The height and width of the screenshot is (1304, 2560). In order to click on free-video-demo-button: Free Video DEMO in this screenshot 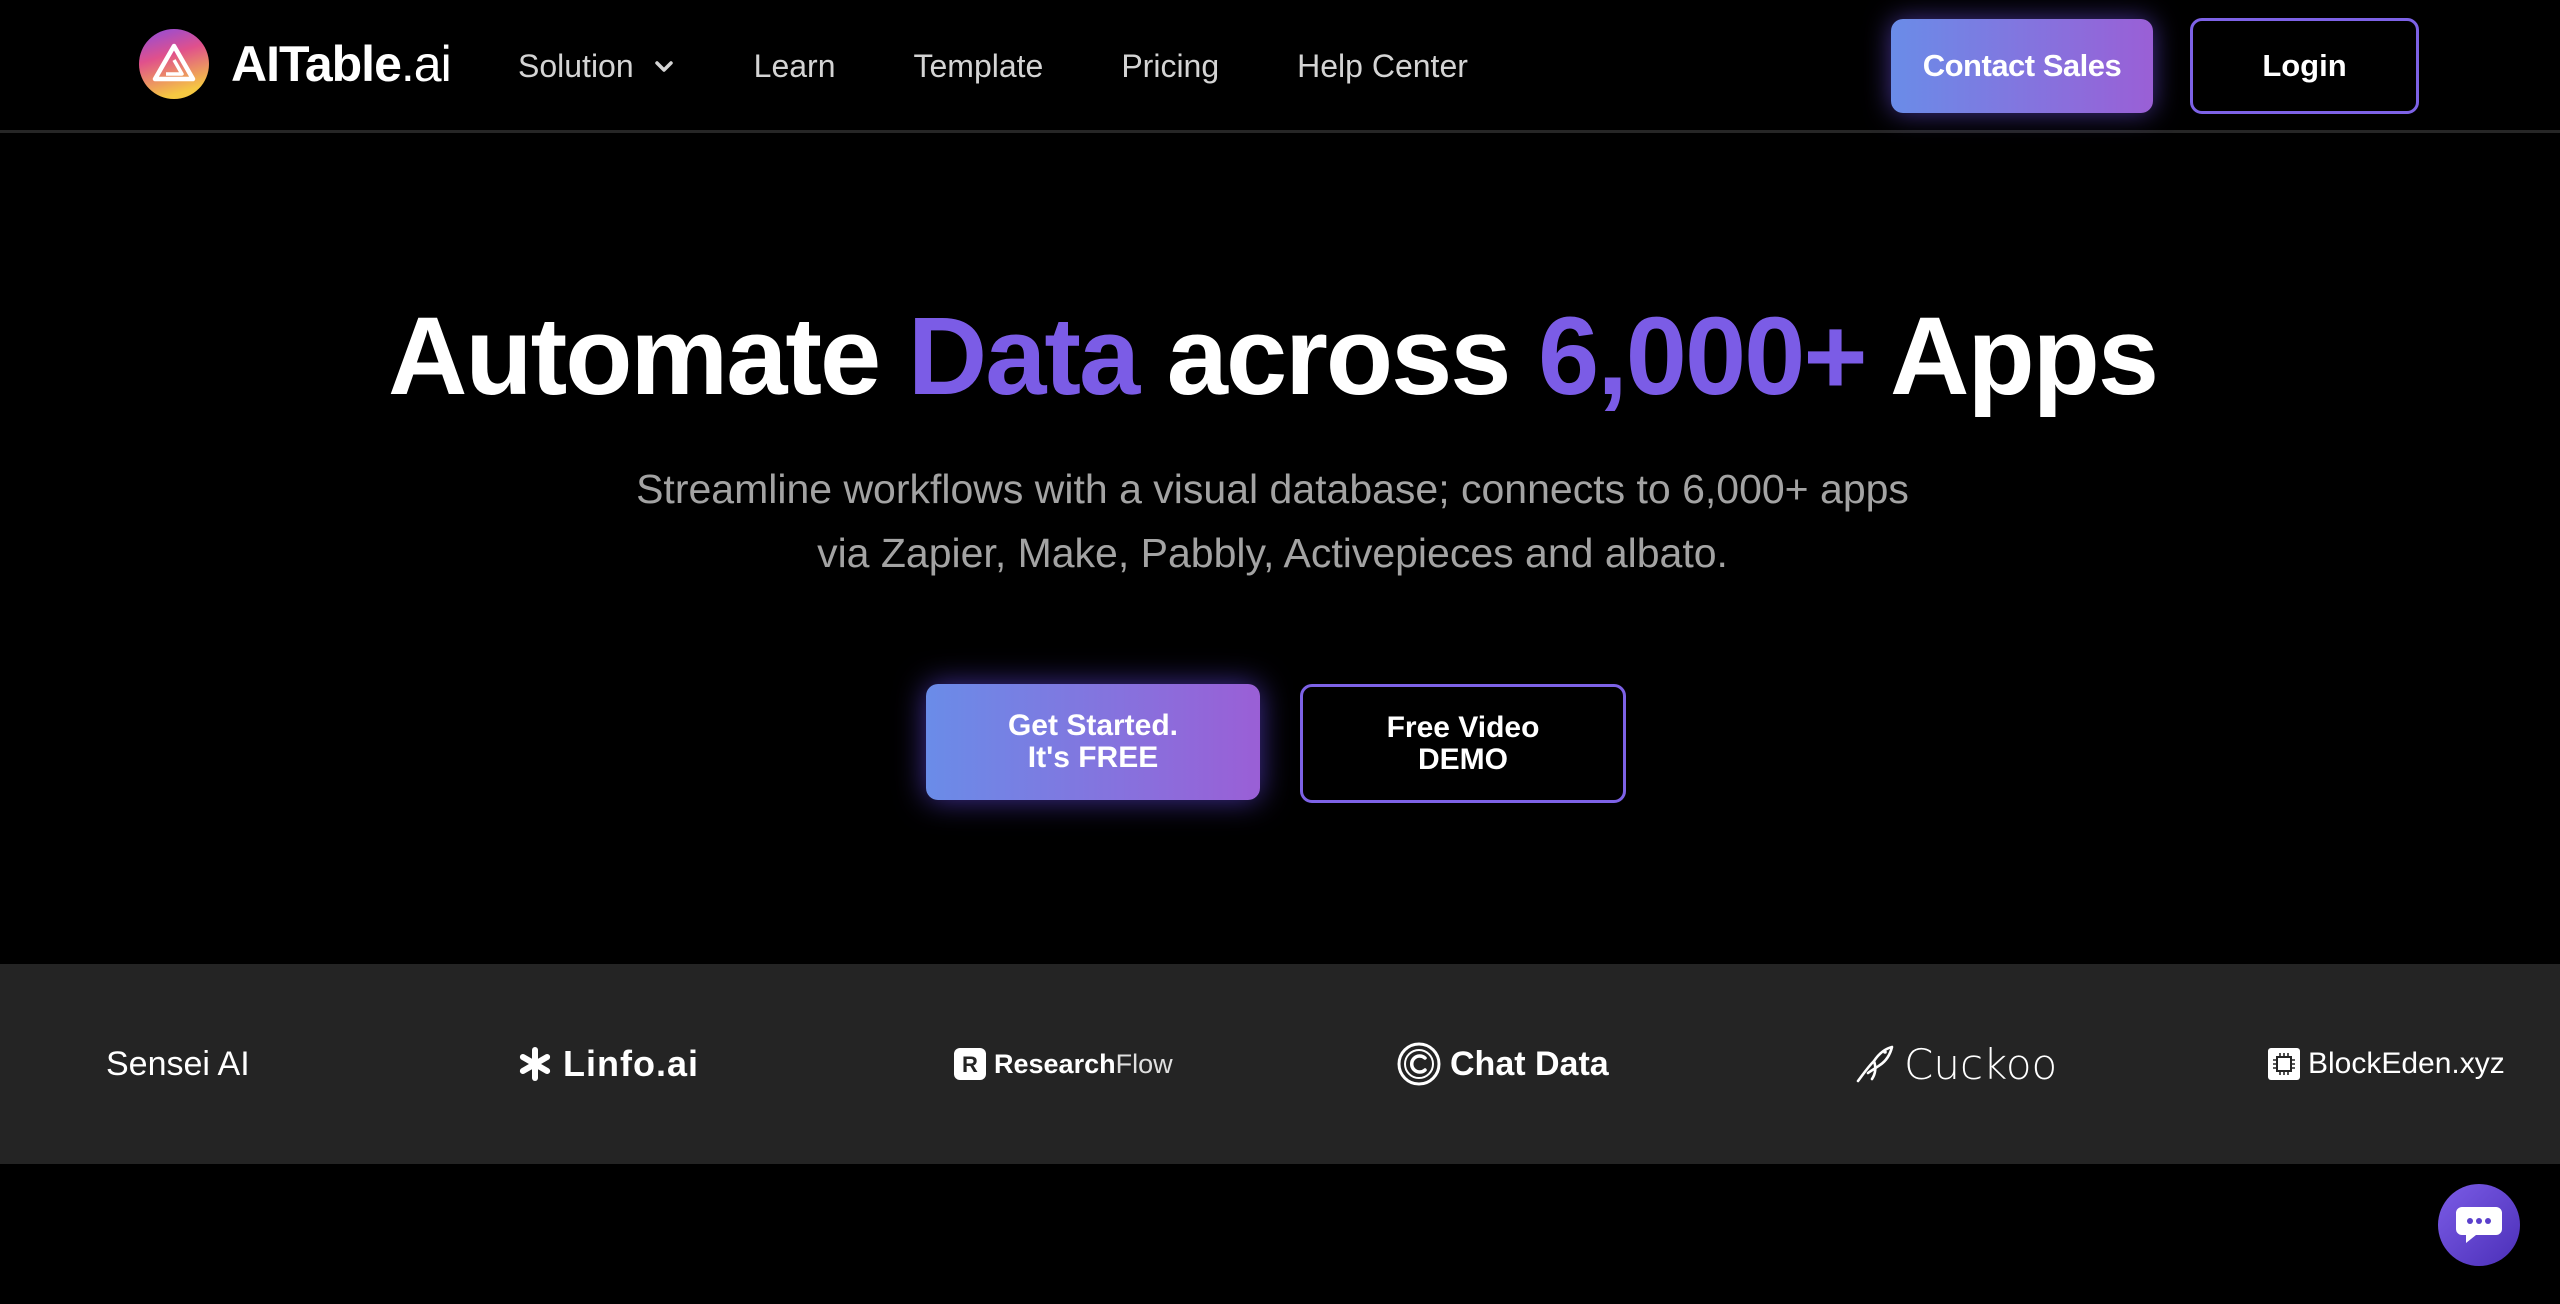, I will do `click(1463, 743)`.